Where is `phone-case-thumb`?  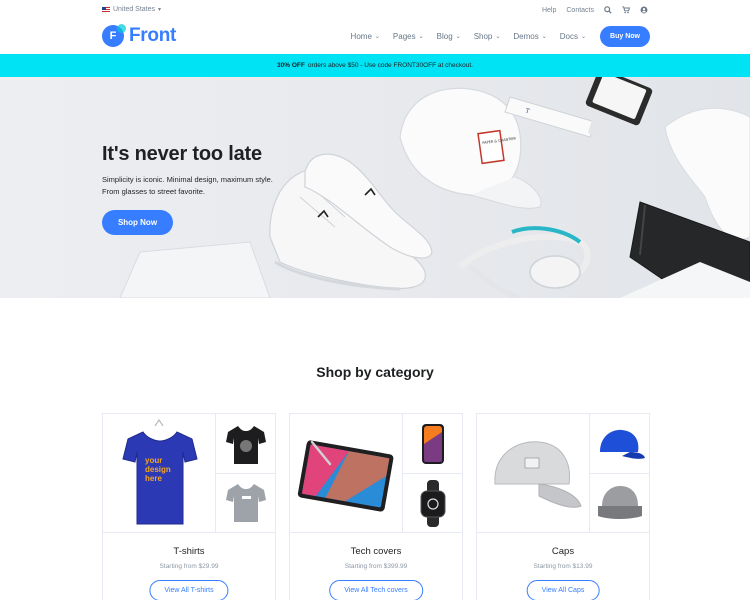 phone-case-thumb is located at coordinates (433, 444).